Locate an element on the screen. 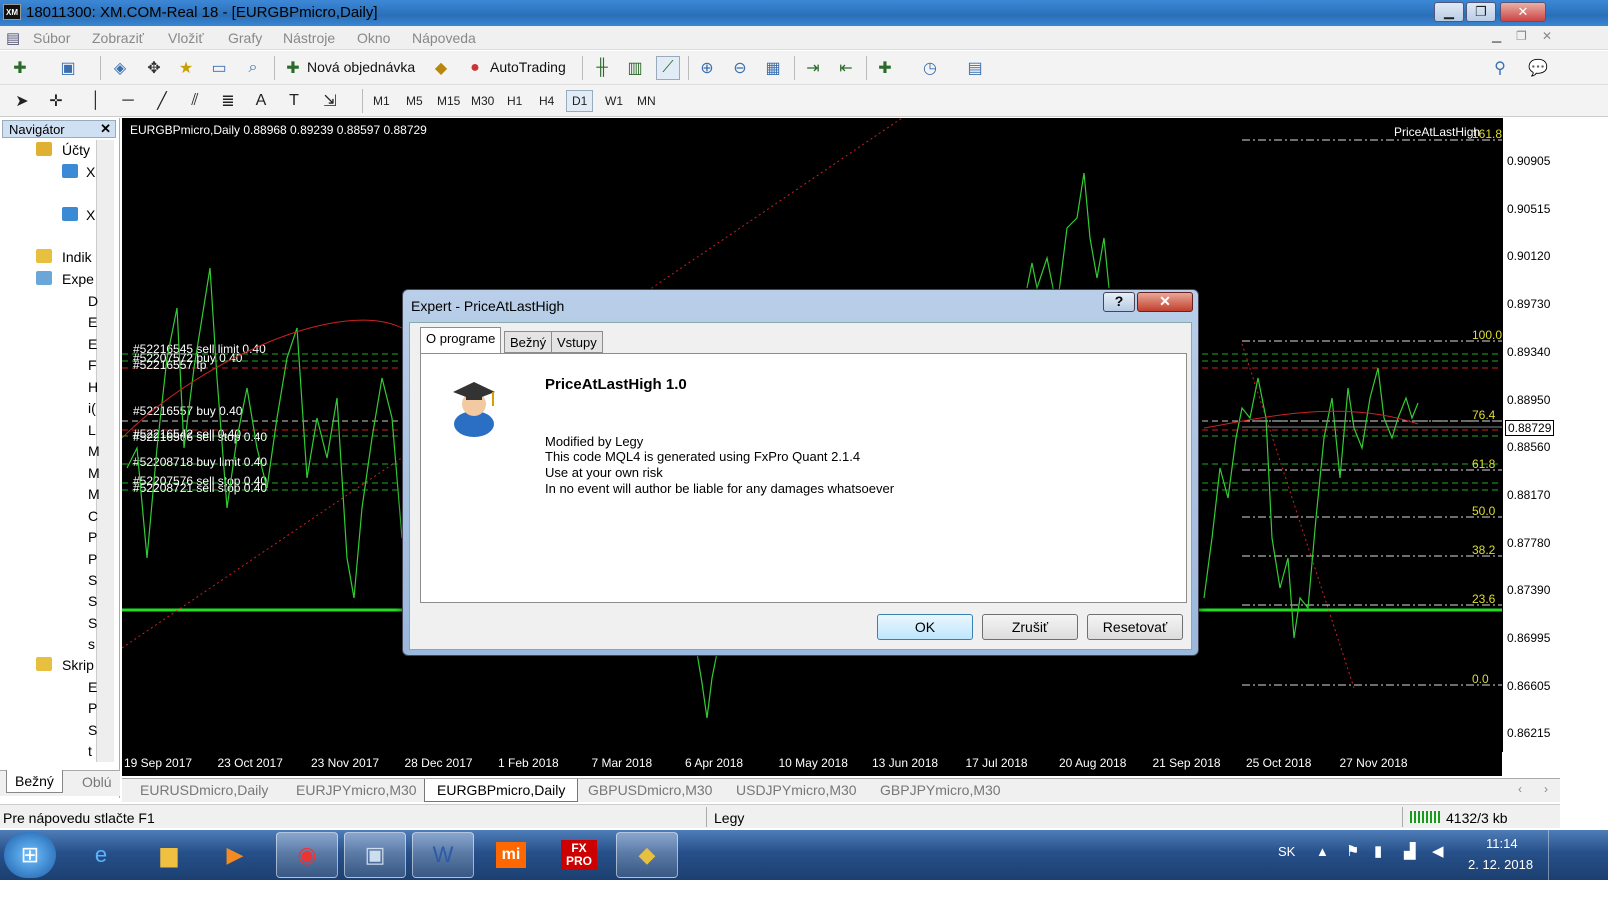 The height and width of the screenshot is (910, 1608). bar-chart-icon: ╫ is located at coordinates (602, 68).